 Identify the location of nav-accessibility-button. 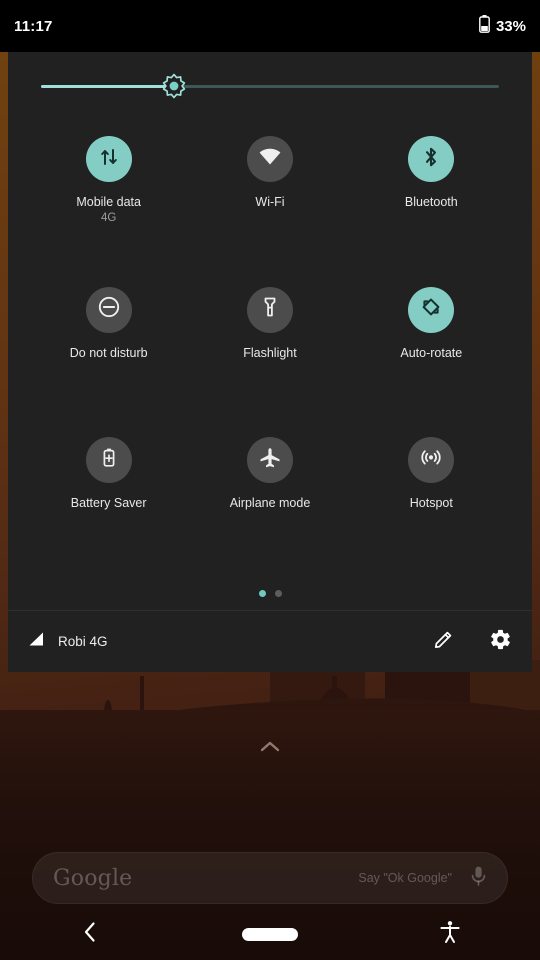
(450, 934).